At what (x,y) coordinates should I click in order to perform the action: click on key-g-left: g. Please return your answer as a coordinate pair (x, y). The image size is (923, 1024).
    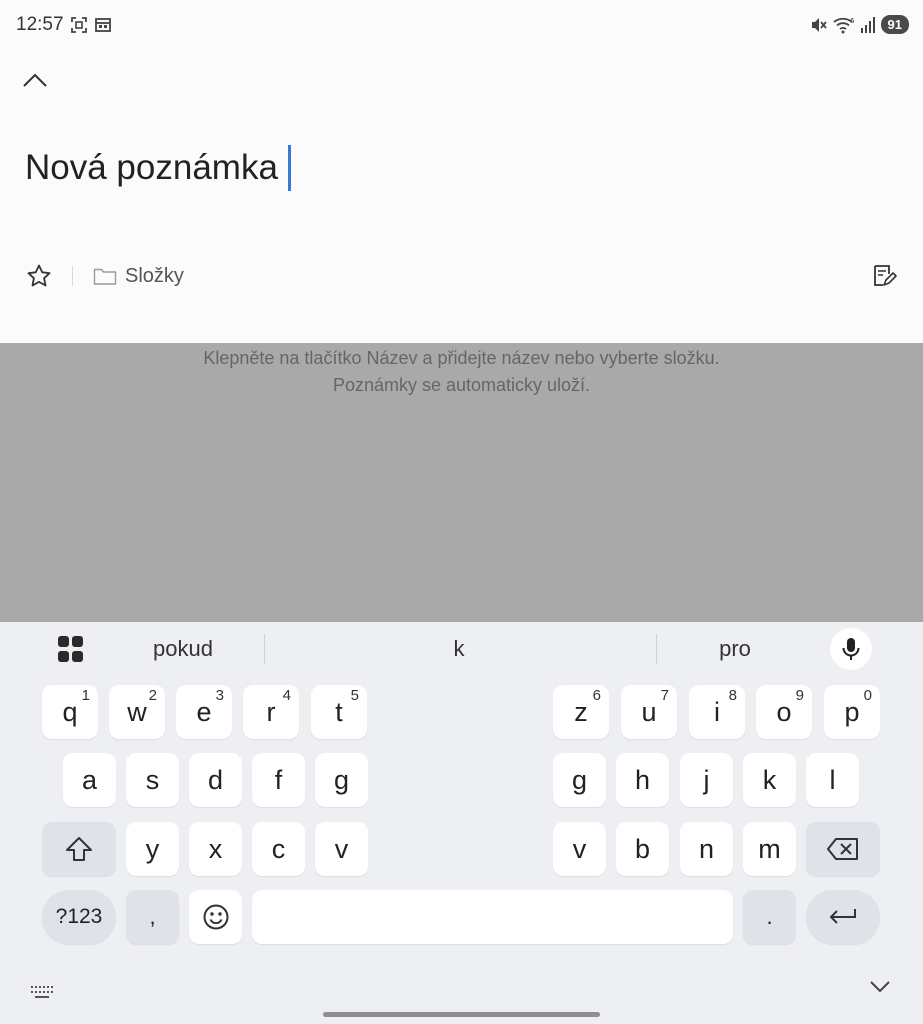
    Looking at the image, I should click on (341, 780).